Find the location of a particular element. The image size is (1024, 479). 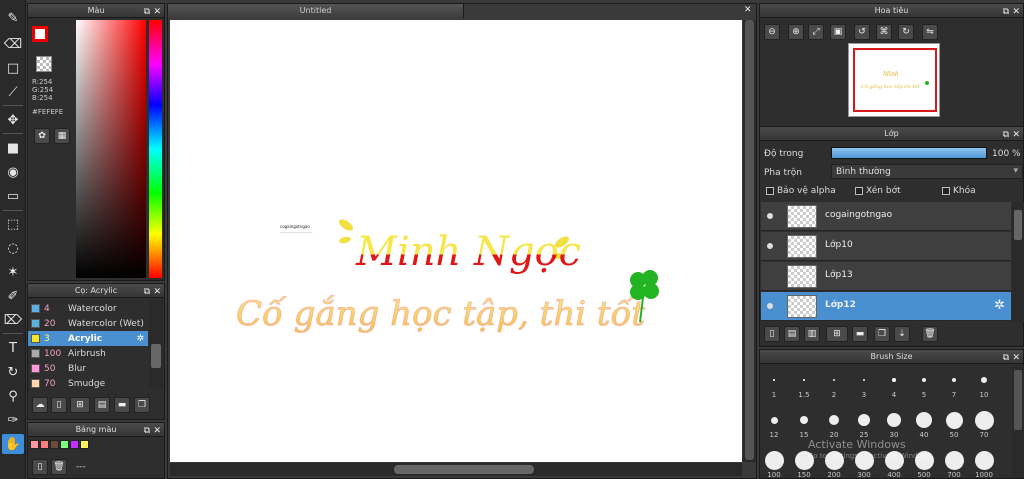

hand-tool-icon: ✋ is located at coordinates (13, 444).